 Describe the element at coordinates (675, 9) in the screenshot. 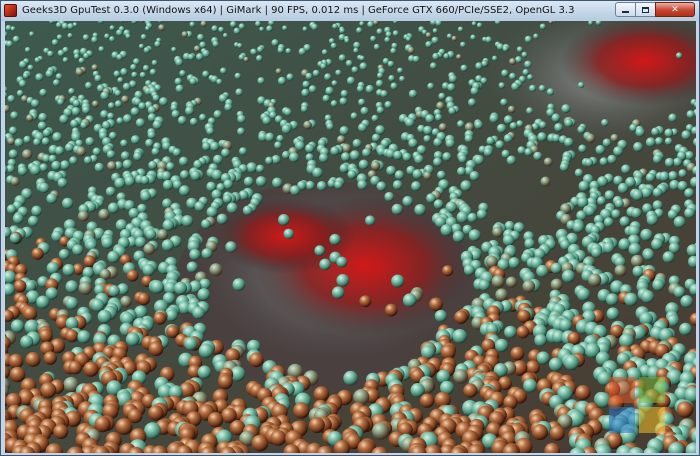

I see `close-button: ✕` at that location.